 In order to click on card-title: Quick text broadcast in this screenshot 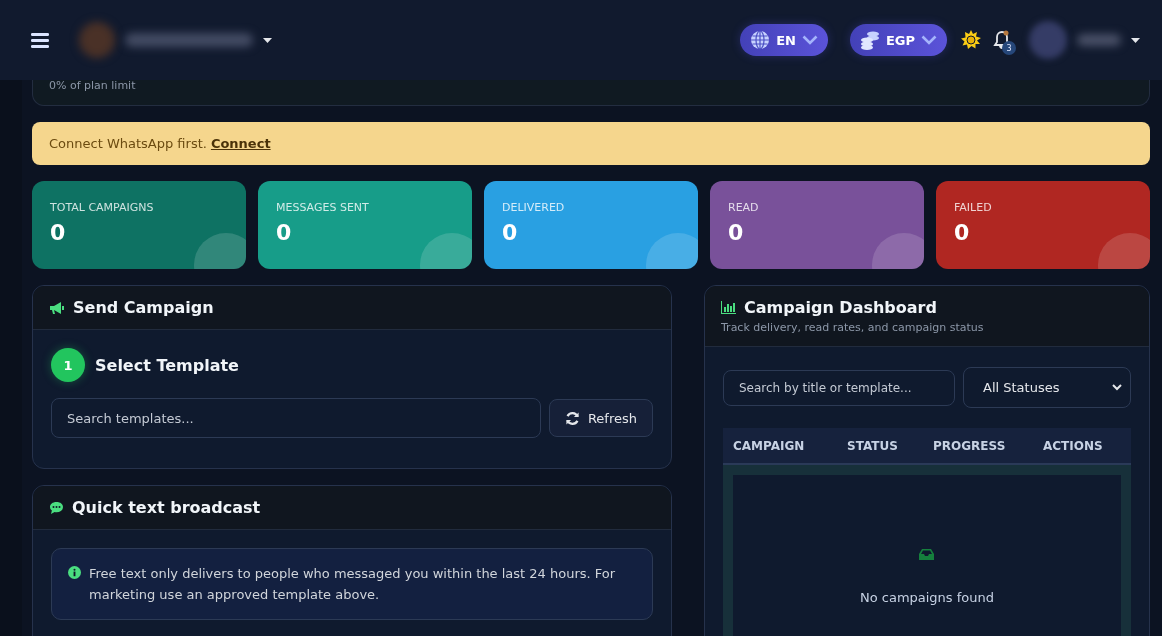, I will do `click(166, 507)`.